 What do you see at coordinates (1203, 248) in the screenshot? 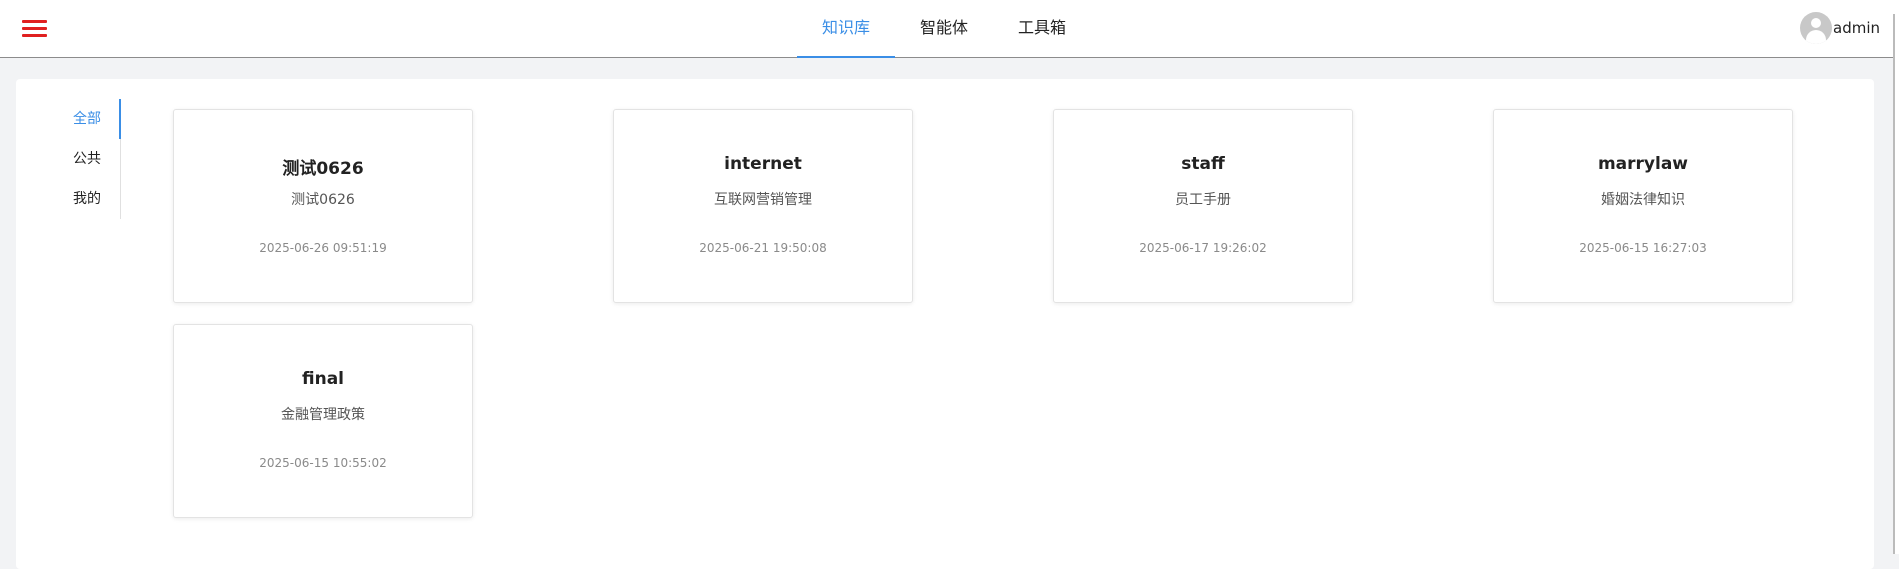
I see `card-date: 2025-06-17 19:26:02` at bounding box center [1203, 248].